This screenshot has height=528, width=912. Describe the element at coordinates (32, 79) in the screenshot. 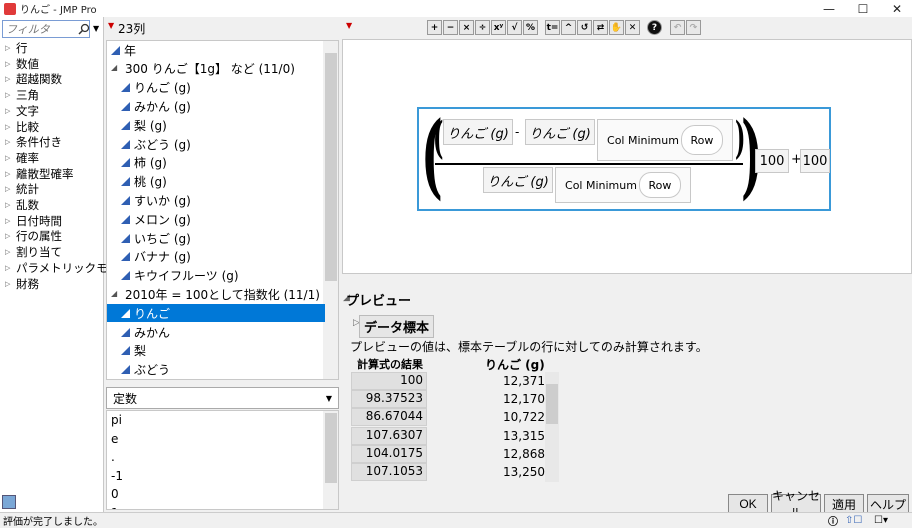

I see `category-item: ▷ 超越関数` at that location.